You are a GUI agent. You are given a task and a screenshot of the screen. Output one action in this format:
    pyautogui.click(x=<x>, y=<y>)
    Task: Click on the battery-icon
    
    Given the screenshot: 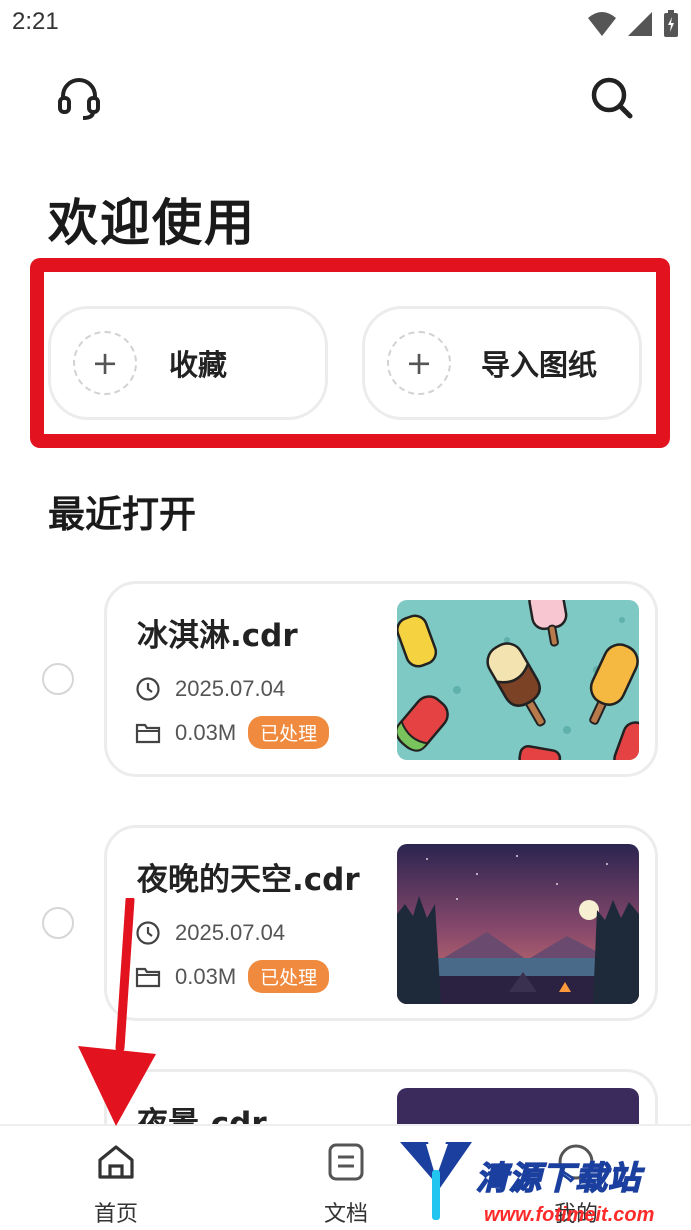 What is the action you would take?
    pyautogui.click(x=671, y=23)
    